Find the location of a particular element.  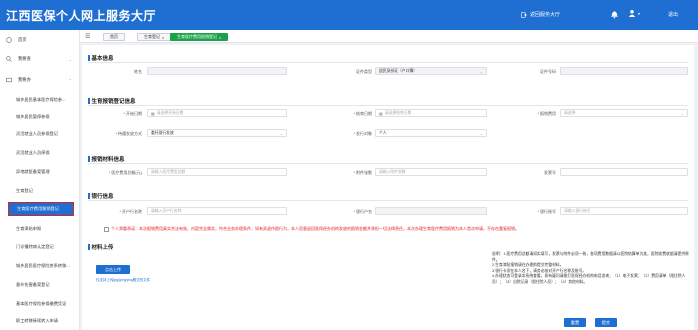

sidebar-subitem: 职工转移接续转入申请 is located at coordinates (40, 321).